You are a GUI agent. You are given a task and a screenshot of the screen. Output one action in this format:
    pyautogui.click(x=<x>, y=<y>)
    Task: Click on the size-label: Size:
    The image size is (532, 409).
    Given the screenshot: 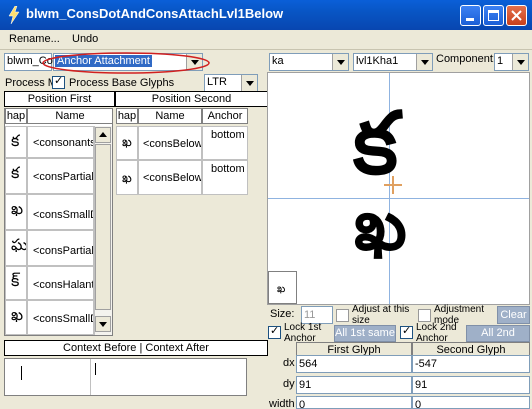 What is the action you would take?
    pyautogui.click(x=282, y=314)
    